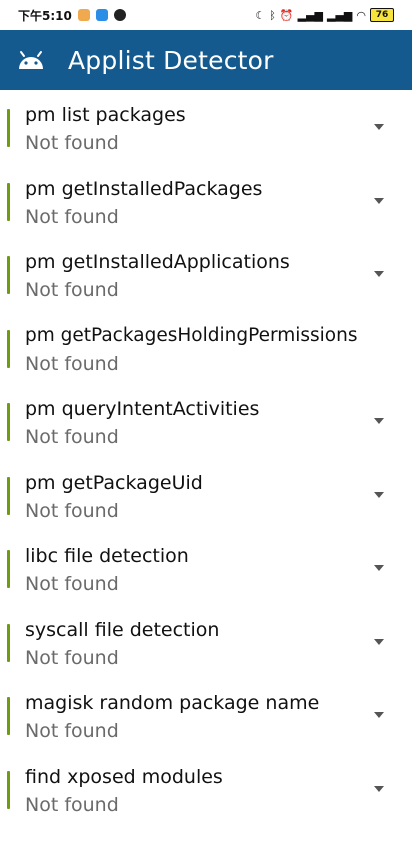 Image resolution: width=412 pixels, height=857 pixels. What do you see at coordinates (206, 642) in the screenshot?
I see `list-item: syscall file detection Not found` at bounding box center [206, 642].